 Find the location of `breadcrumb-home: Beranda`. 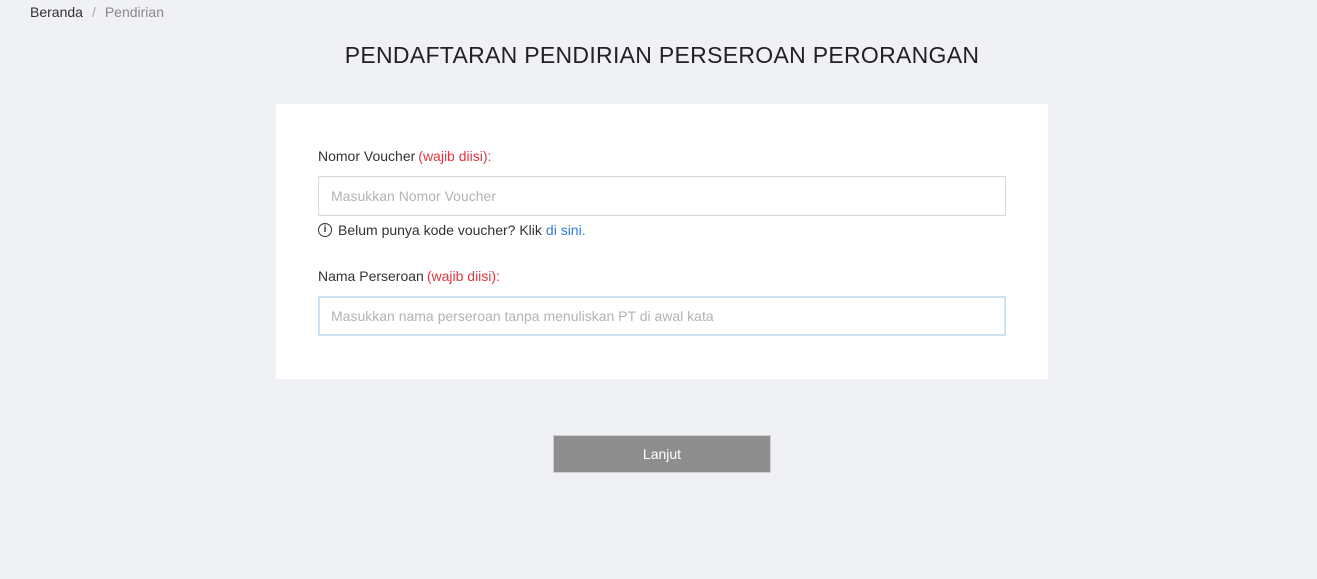

breadcrumb-home: Beranda is located at coordinates (56, 12).